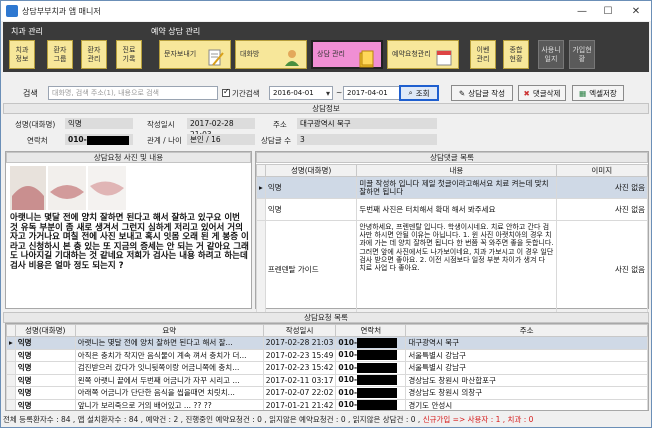 This screenshot has height=428, width=652. What do you see at coordinates (61, 11) in the screenshot?
I see `window-title: 상담부부치과 앱 매니저` at bounding box center [61, 11].